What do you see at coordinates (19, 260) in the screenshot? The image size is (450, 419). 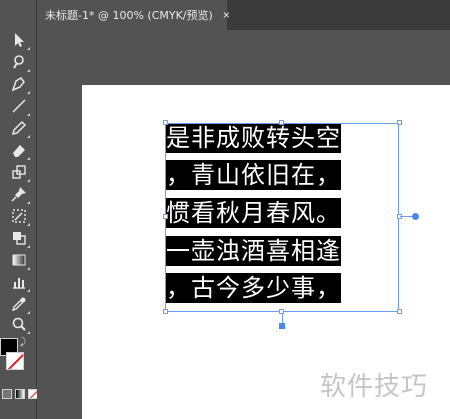 I see `gradient-tool-icon` at bounding box center [19, 260].